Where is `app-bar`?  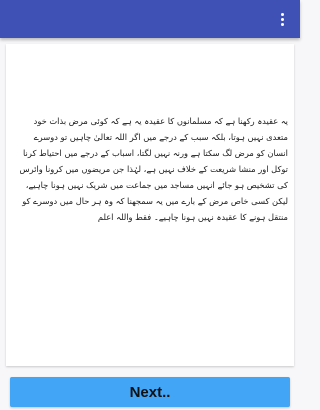 app-bar is located at coordinates (150, 19).